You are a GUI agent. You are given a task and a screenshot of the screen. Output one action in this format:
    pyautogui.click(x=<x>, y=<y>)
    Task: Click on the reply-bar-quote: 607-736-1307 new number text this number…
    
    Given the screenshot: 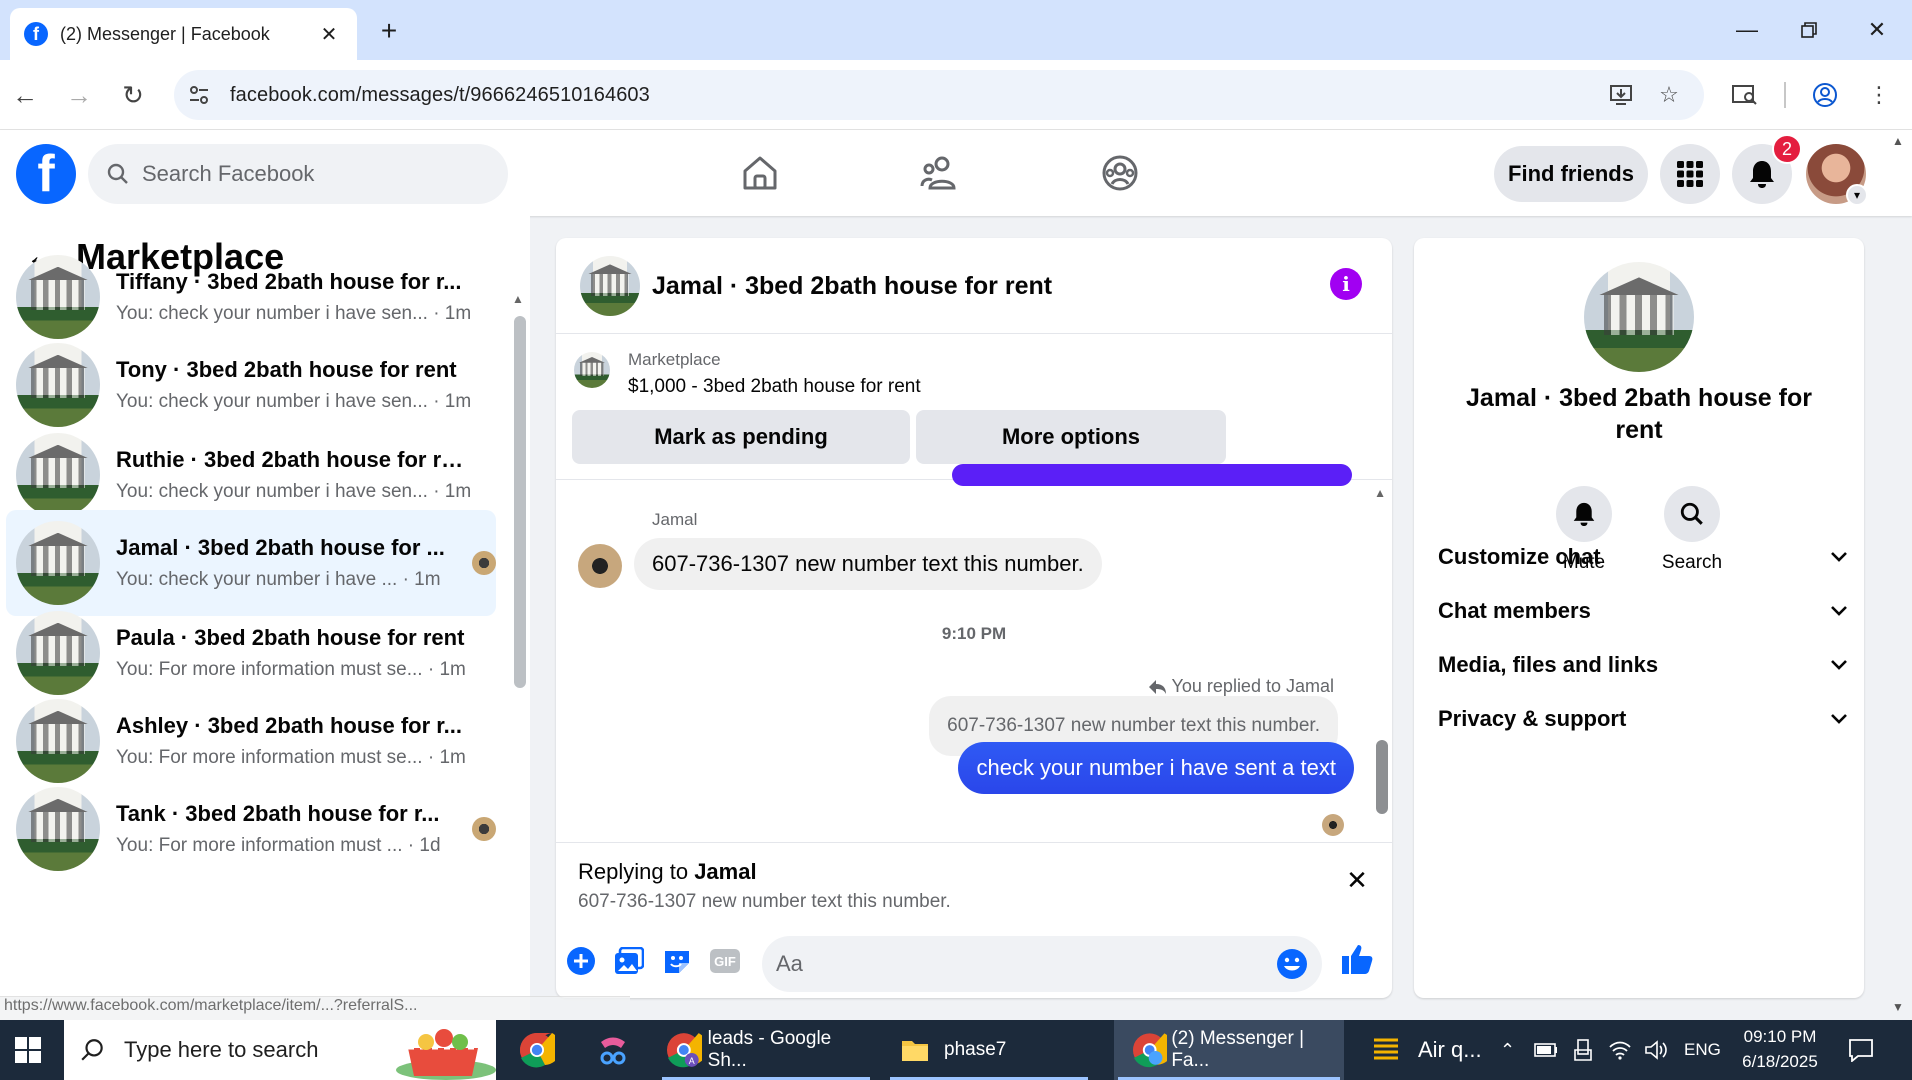 What is the action you would take?
    pyautogui.click(x=764, y=901)
    